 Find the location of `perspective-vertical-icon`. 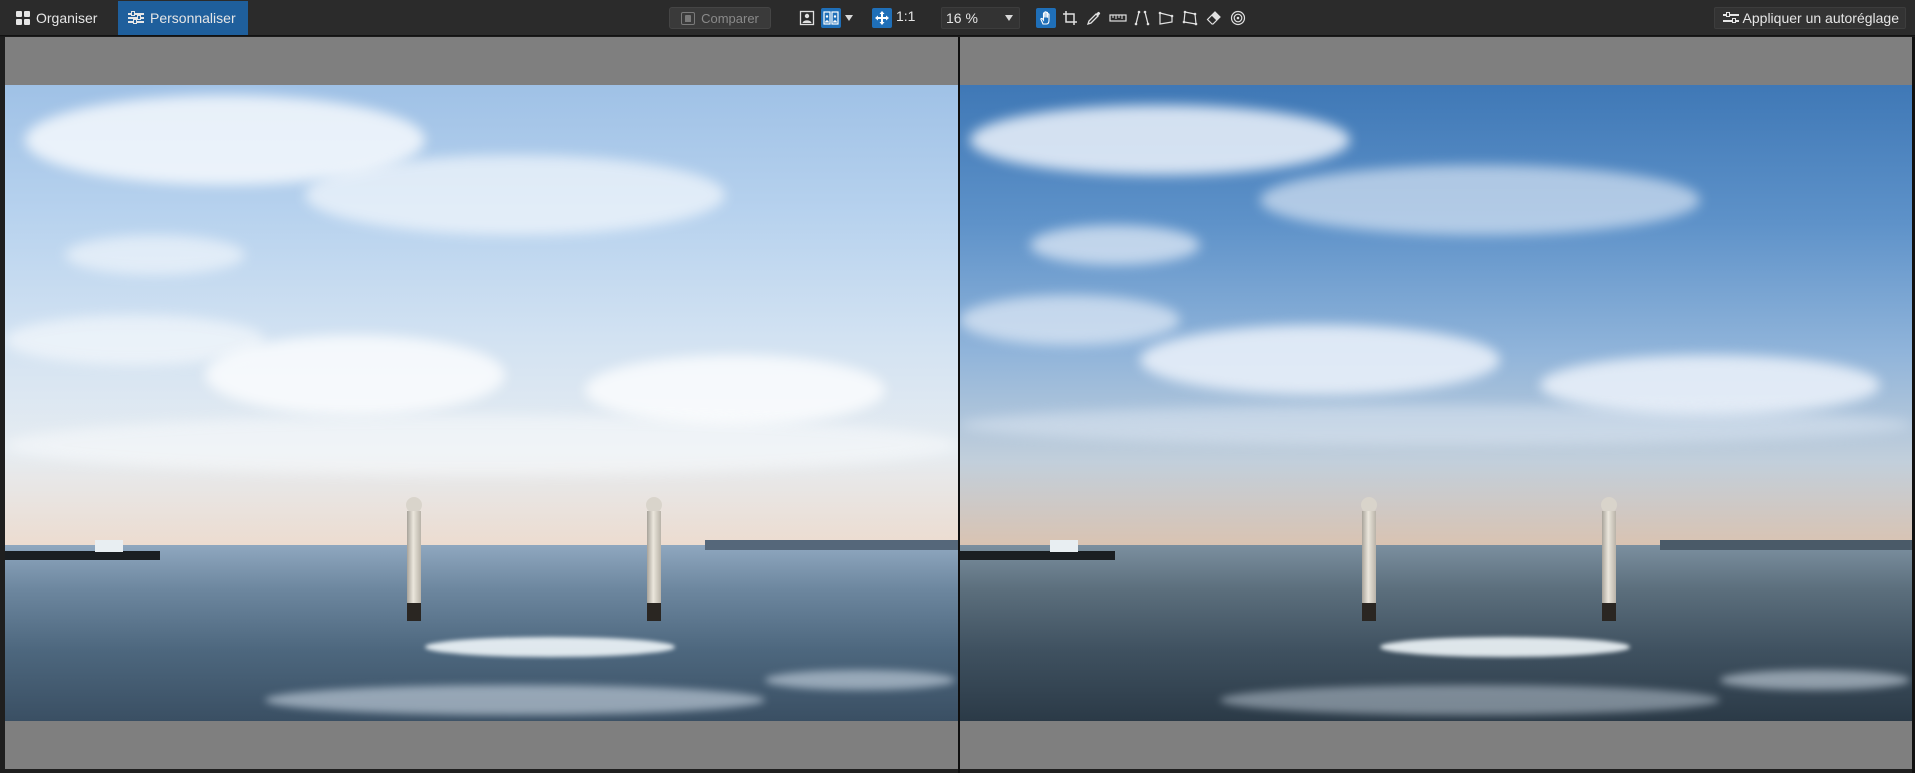

perspective-vertical-icon is located at coordinates (1142, 18).